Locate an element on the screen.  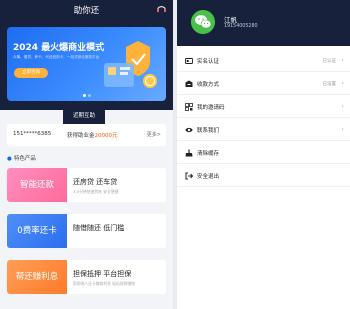
product-title: 随借随还 低门槛 is located at coordinates (99, 228).